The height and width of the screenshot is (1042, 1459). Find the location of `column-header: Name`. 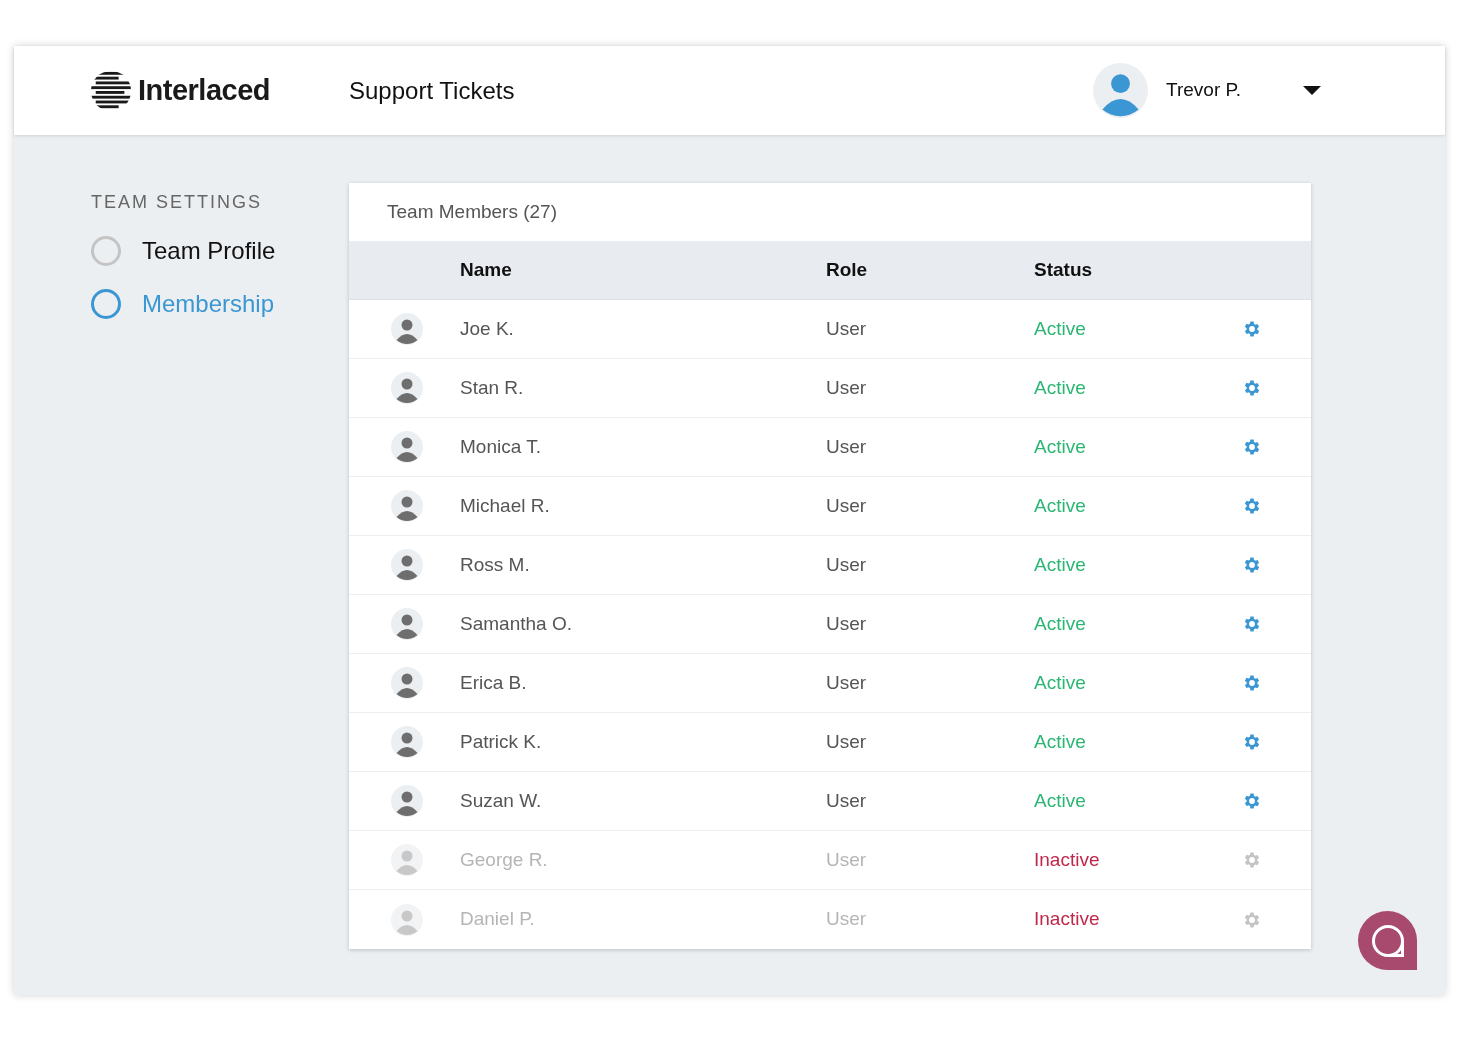

column-header: Name is located at coordinates (486, 269).